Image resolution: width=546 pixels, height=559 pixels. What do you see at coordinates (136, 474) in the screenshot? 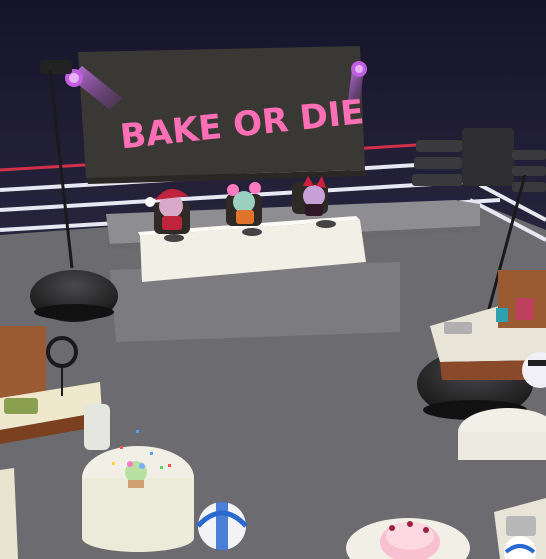
I see `cupcake-item` at bounding box center [136, 474].